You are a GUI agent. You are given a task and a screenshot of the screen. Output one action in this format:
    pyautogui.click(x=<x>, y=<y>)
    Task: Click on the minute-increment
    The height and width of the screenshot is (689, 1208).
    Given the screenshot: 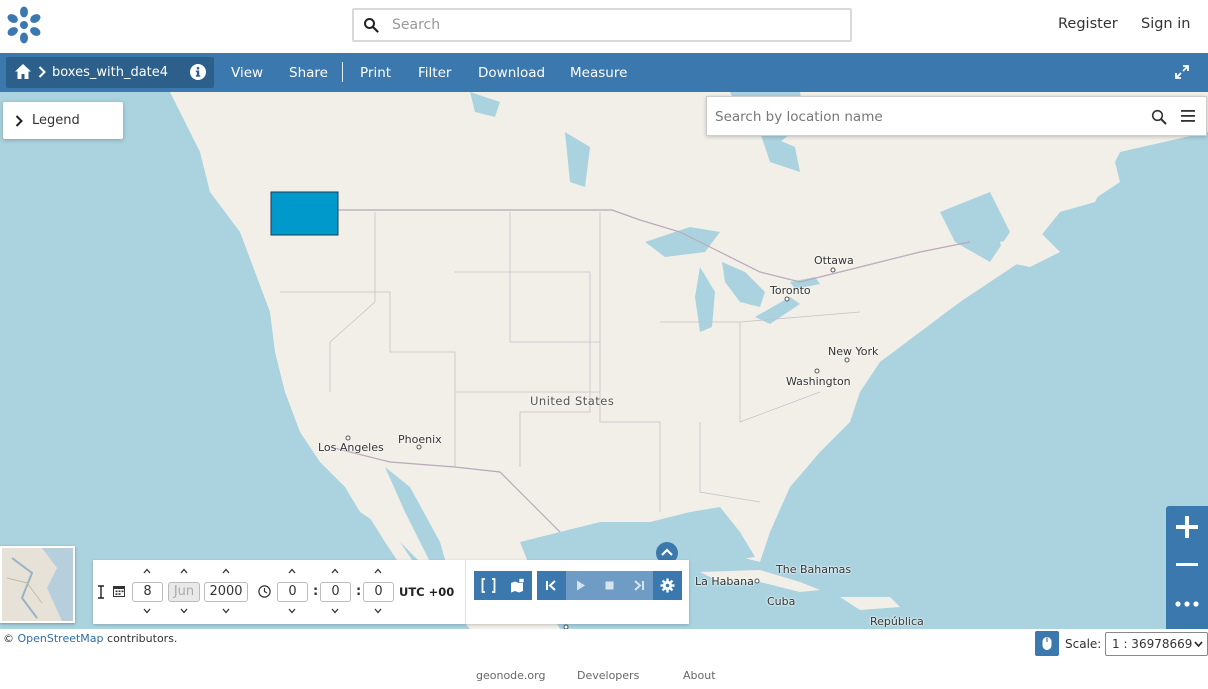 What is the action you would take?
    pyautogui.click(x=335, y=571)
    